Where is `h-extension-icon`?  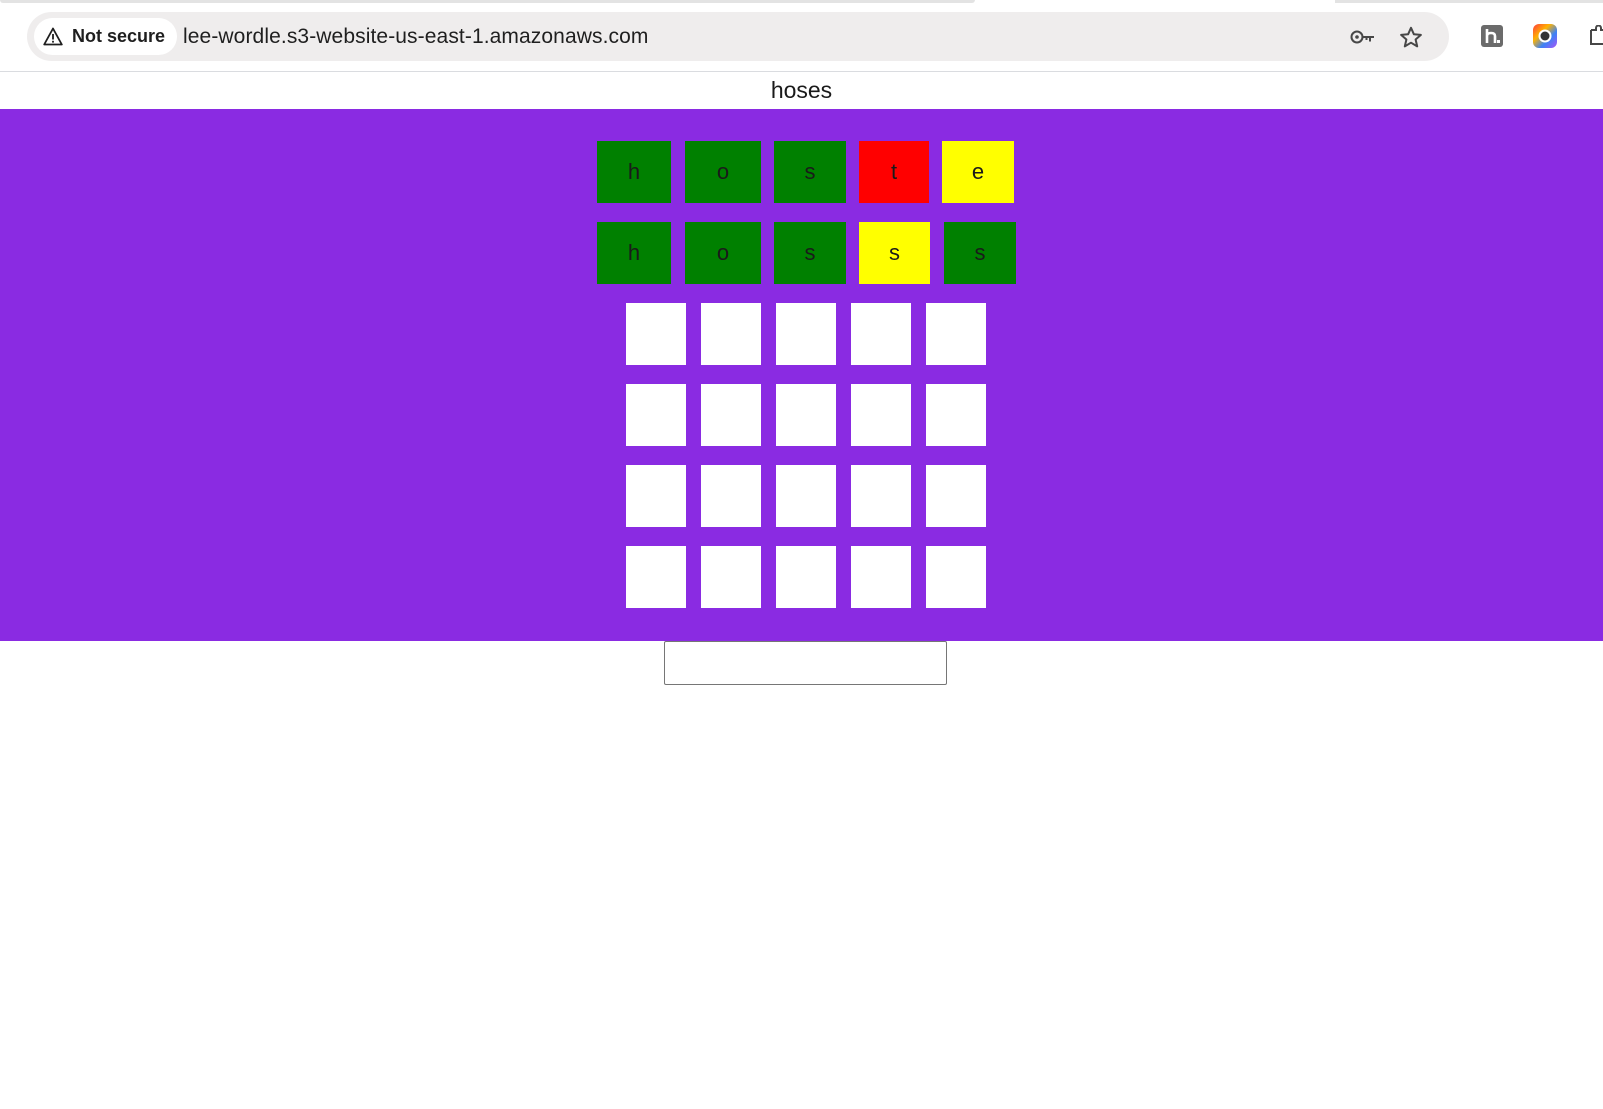
h-extension-icon is located at coordinates (1492, 36).